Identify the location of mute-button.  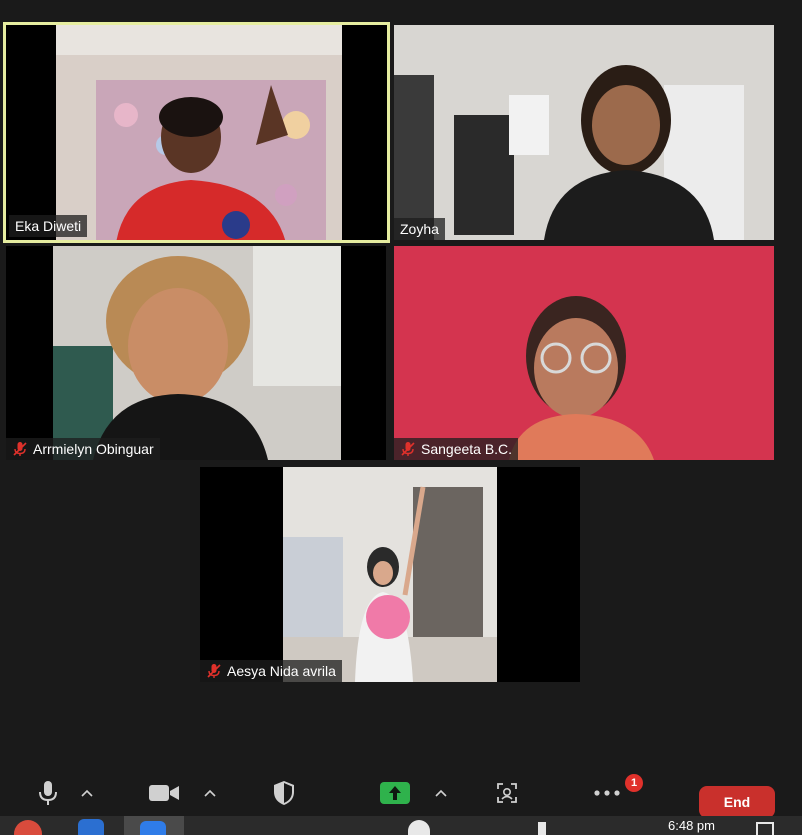
(48, 793).